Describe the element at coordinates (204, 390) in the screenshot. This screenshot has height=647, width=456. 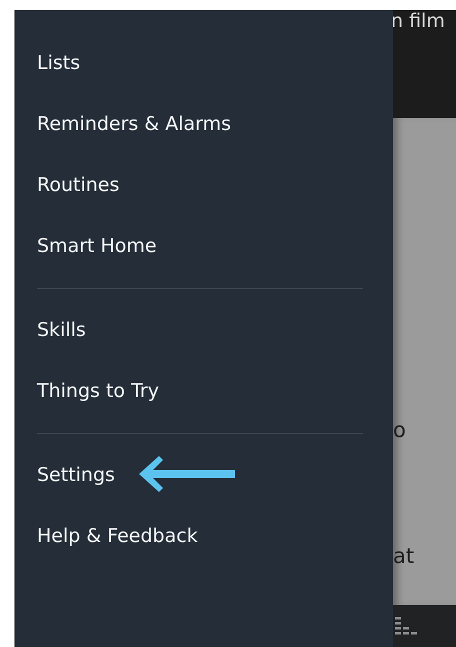
I see `menu-item: Things to Try` at that location.